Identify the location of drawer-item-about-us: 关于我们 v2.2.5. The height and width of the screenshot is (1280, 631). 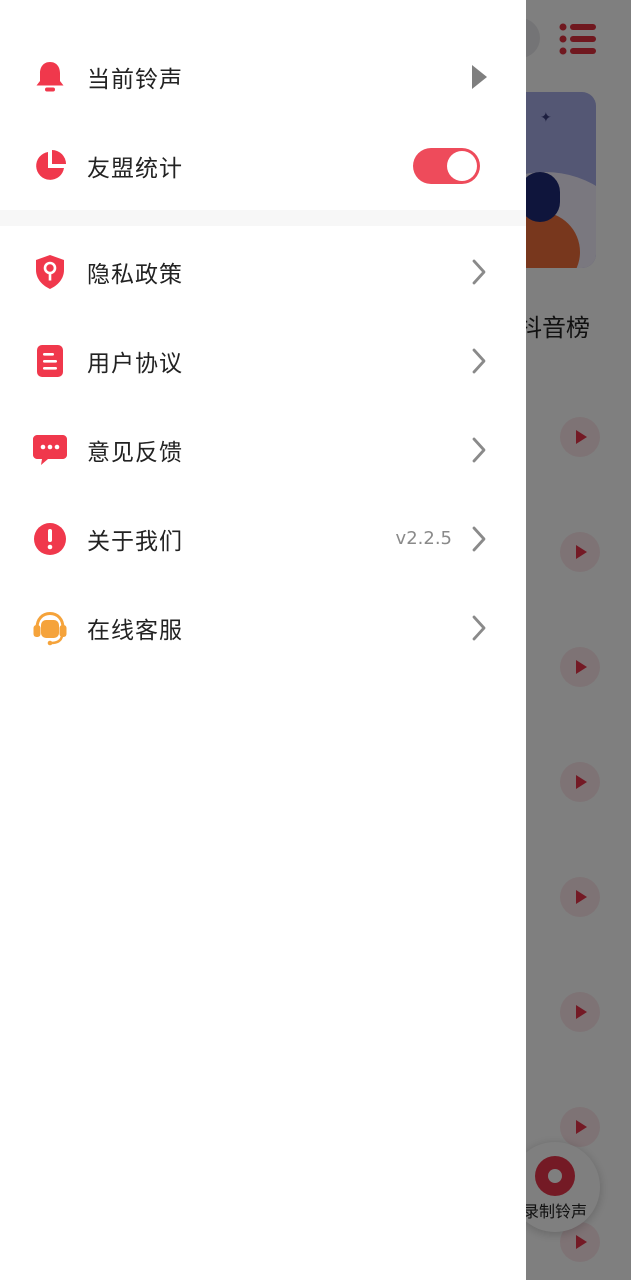
(263, 538).